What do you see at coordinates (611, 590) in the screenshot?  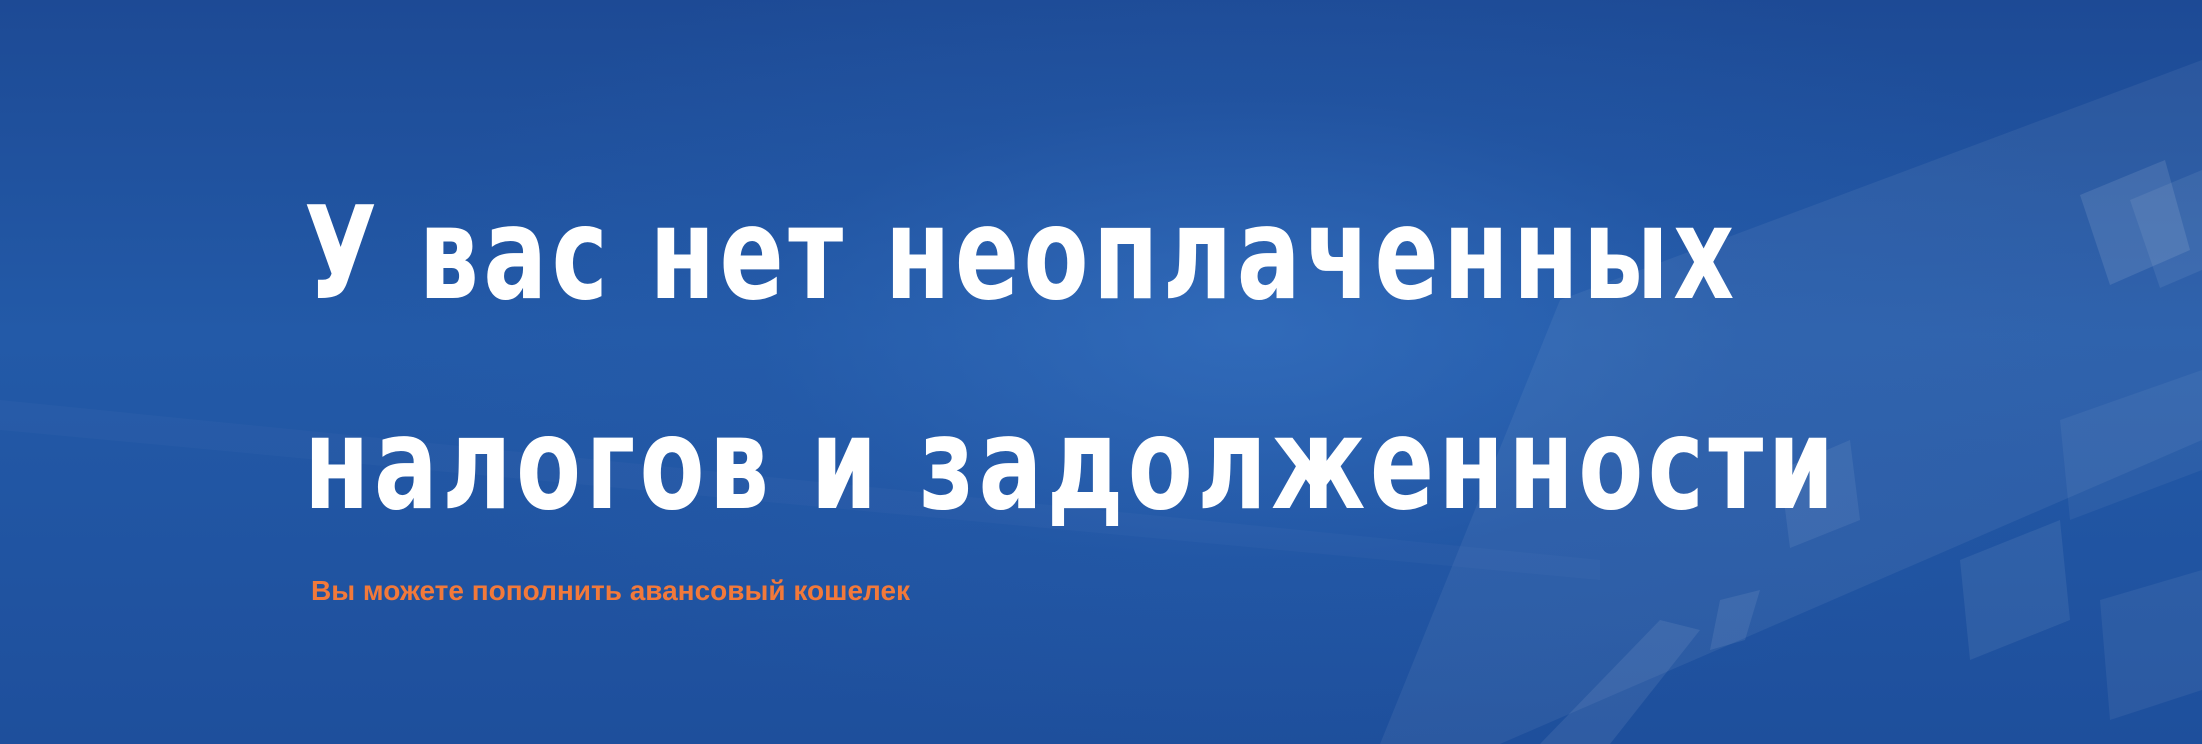 I see `advance-wallet-hint: Вы можете пополнить авансовый кошелек` at bounding box center [611, 590].